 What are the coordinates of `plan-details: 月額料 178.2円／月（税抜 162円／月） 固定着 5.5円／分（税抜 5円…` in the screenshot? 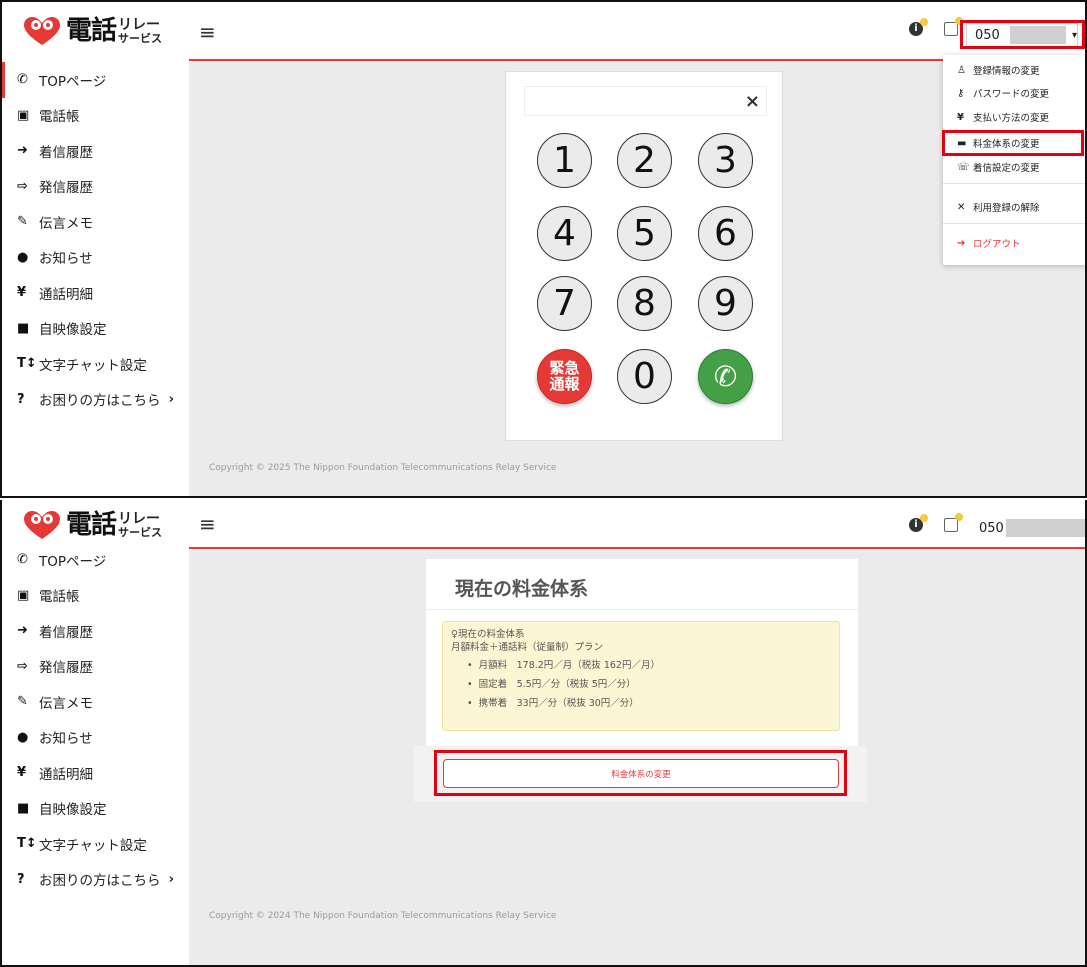 It's located at (641, 684).